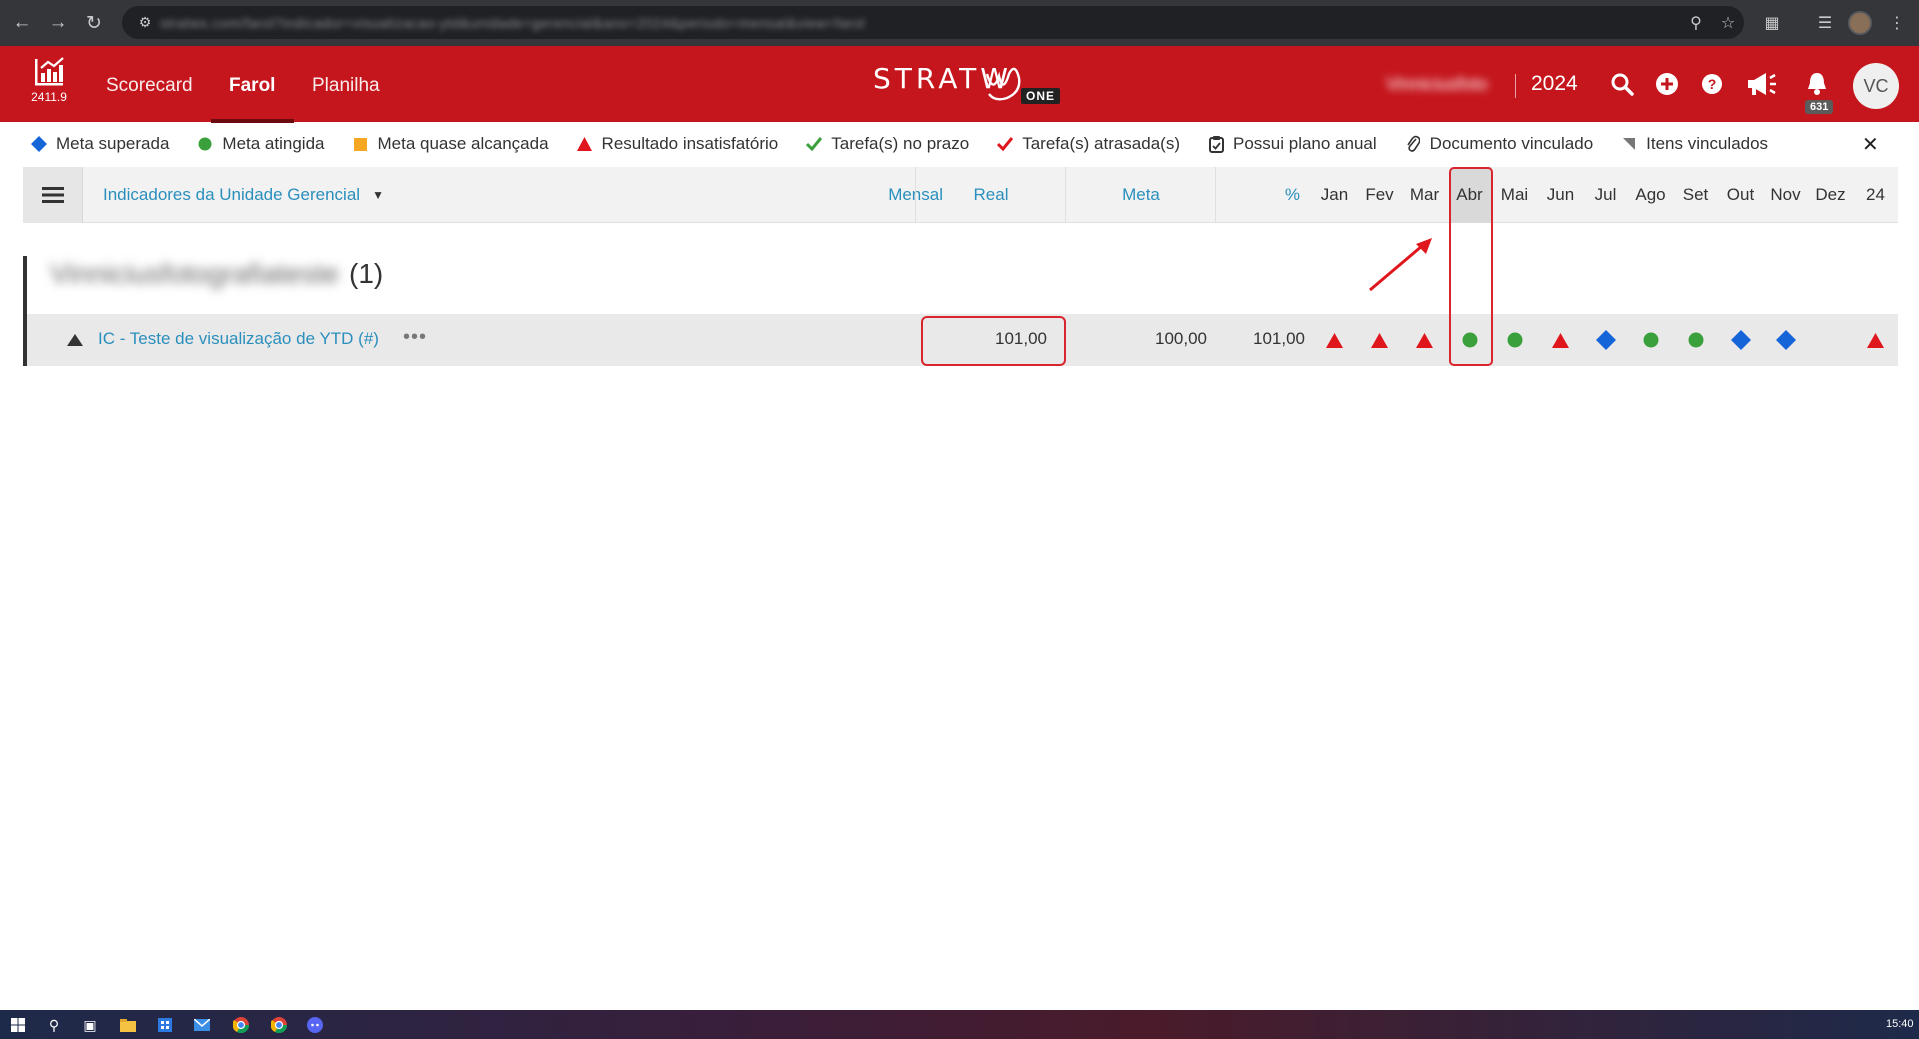 This screenshot has height=1039, width=1919. I want to click on selected-month-highlight, so click(1471, 266).